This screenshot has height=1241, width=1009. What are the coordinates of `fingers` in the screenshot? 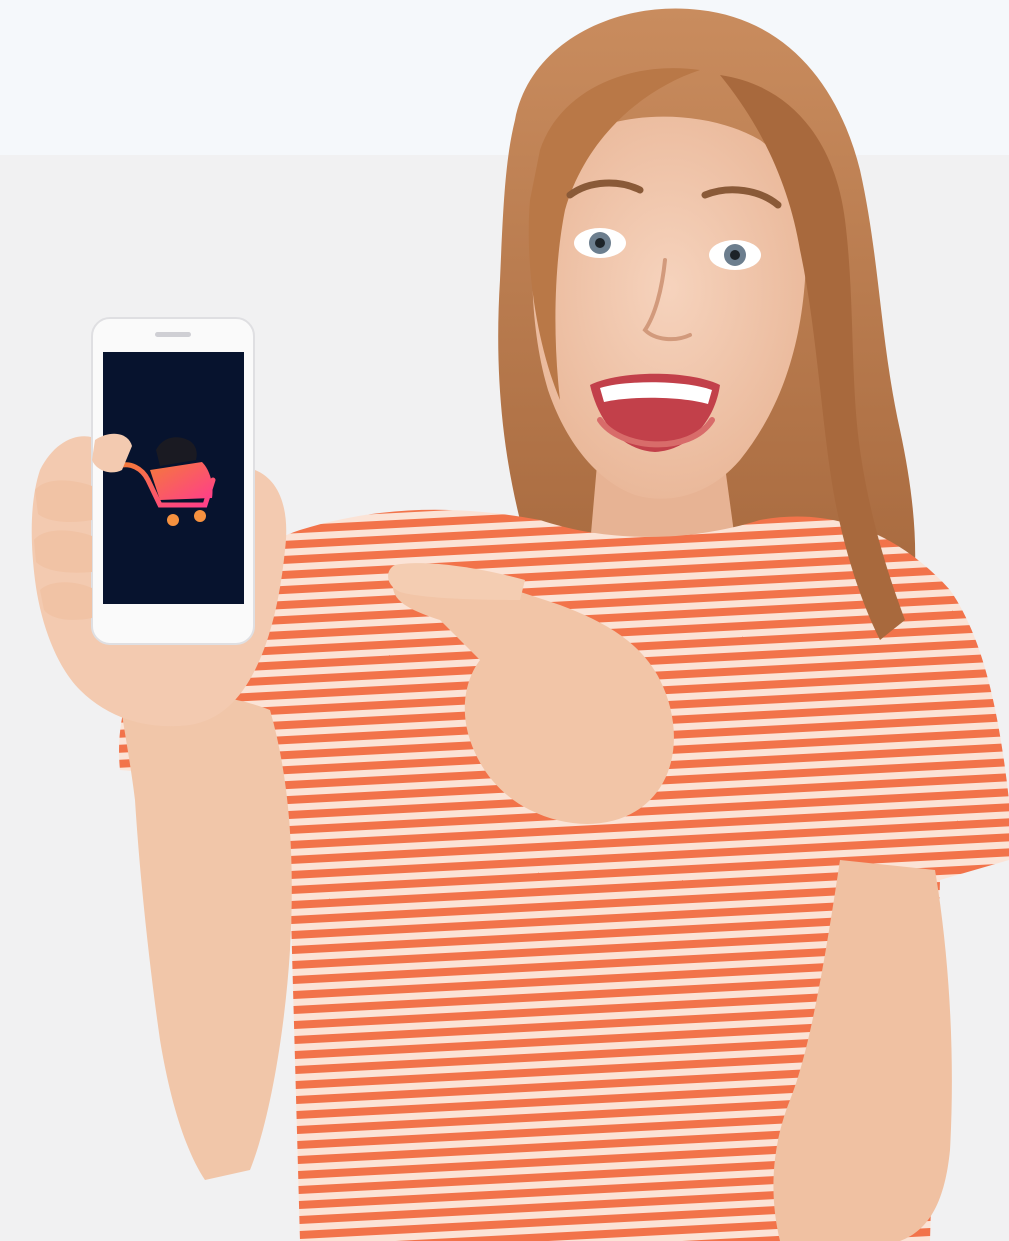 It's located at (63, 550).